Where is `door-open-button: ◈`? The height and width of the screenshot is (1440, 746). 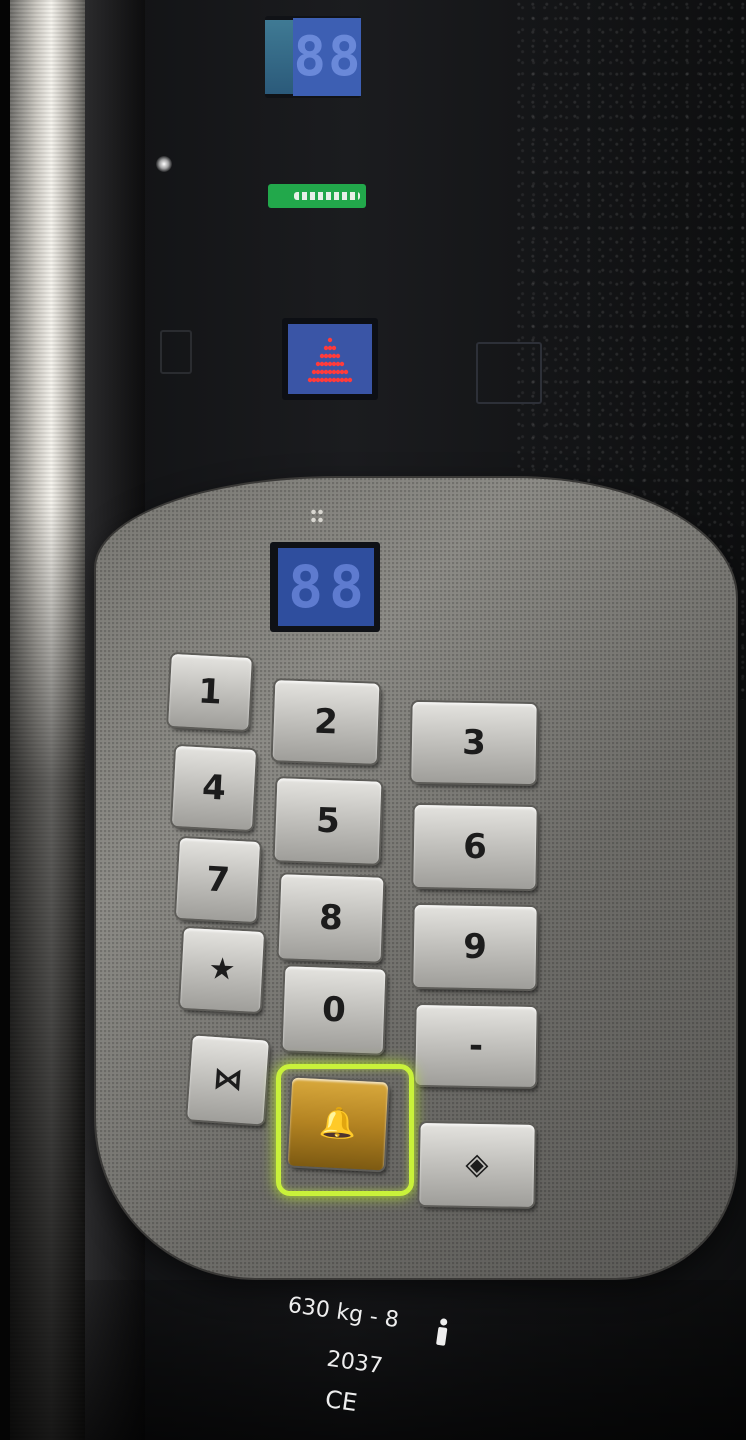 door-open-button: ◈ is located at coordinates (477, 1165).